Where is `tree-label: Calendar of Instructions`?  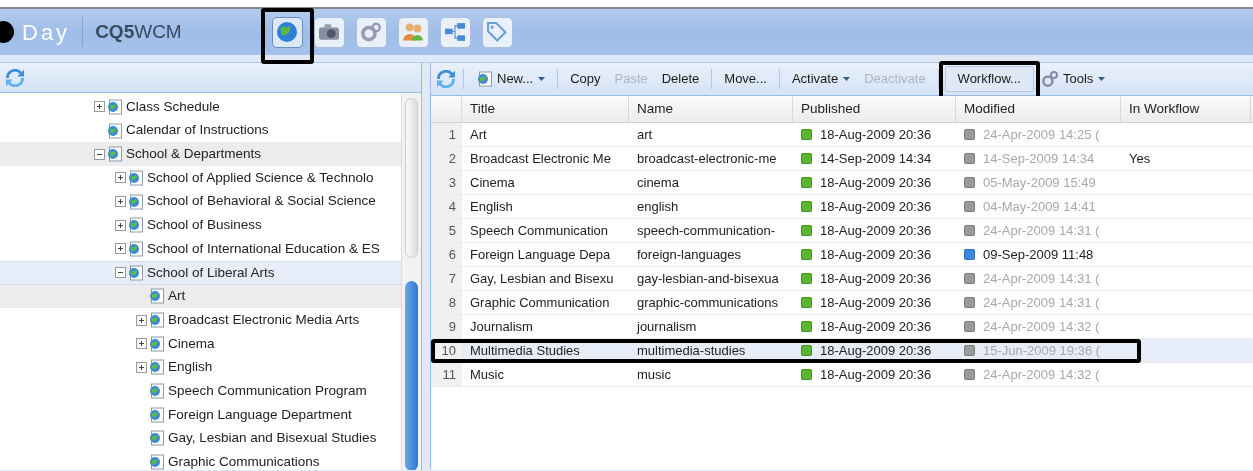 tree-label: Calendar of Instructions is located at coordinates (197, 130).